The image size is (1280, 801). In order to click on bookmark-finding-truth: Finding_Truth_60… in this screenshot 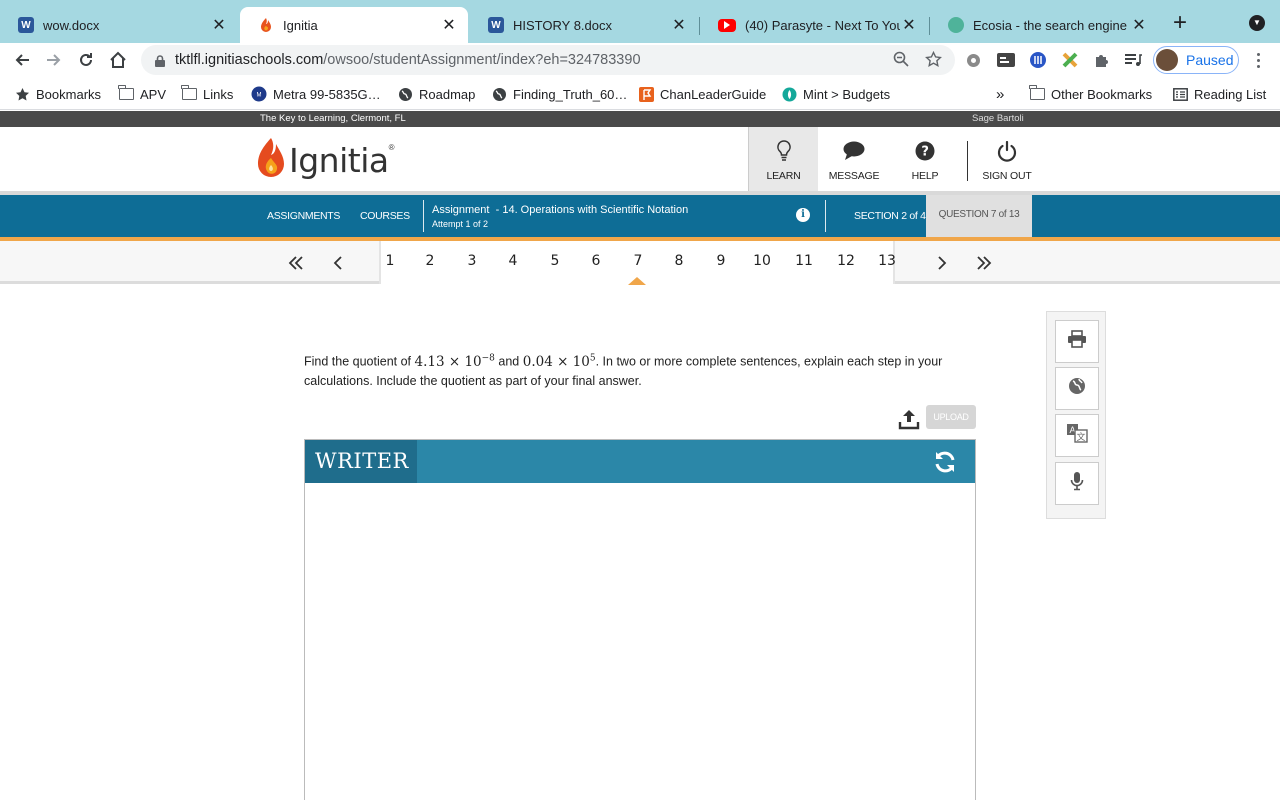, I will do `click(559, 94)`.